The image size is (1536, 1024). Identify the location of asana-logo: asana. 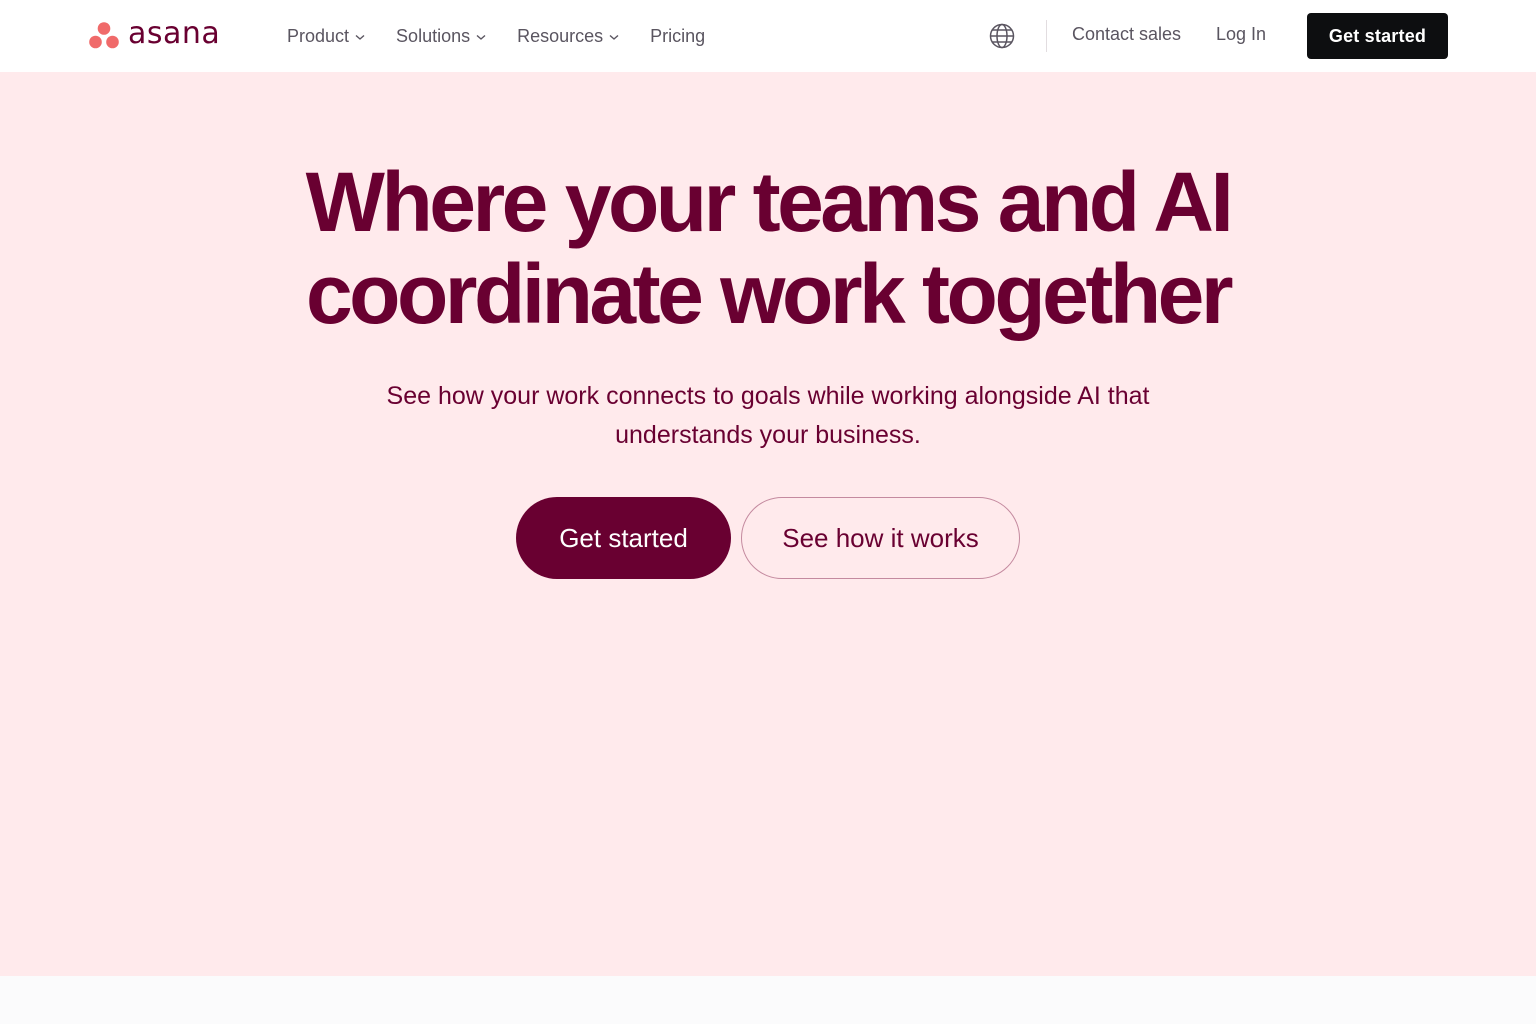
(154, 36).